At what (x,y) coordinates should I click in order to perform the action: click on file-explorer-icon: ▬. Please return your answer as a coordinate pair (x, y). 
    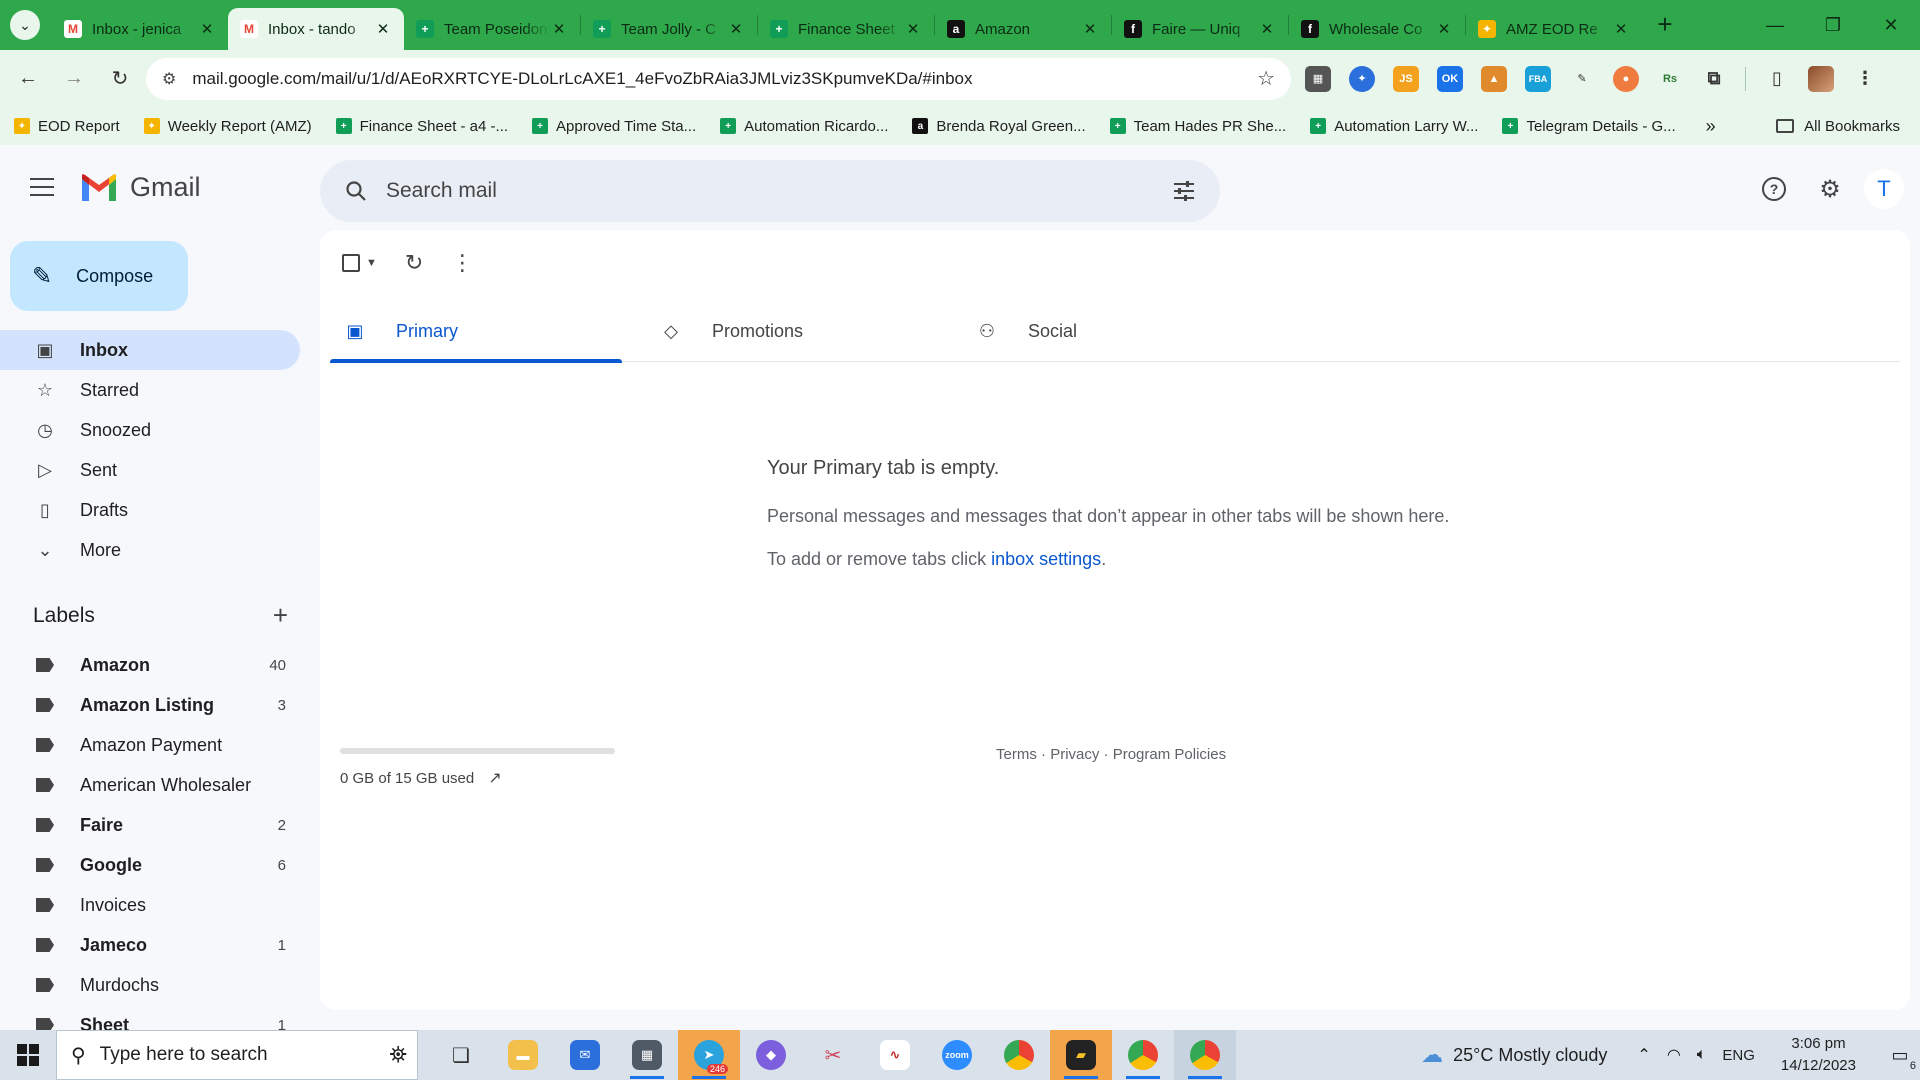
    Looking at the image, I should click on (523, 1055).